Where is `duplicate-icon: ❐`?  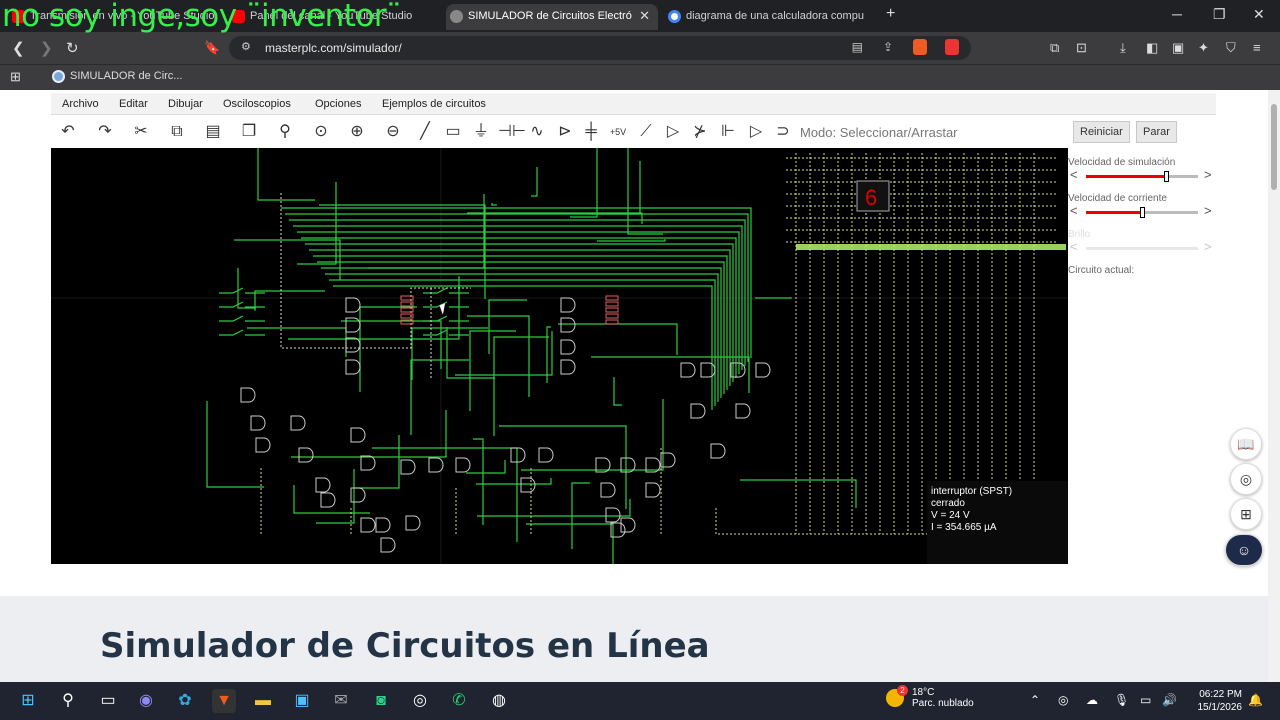
duplicate-icon: ❐ is located at coordinates (249, 132).